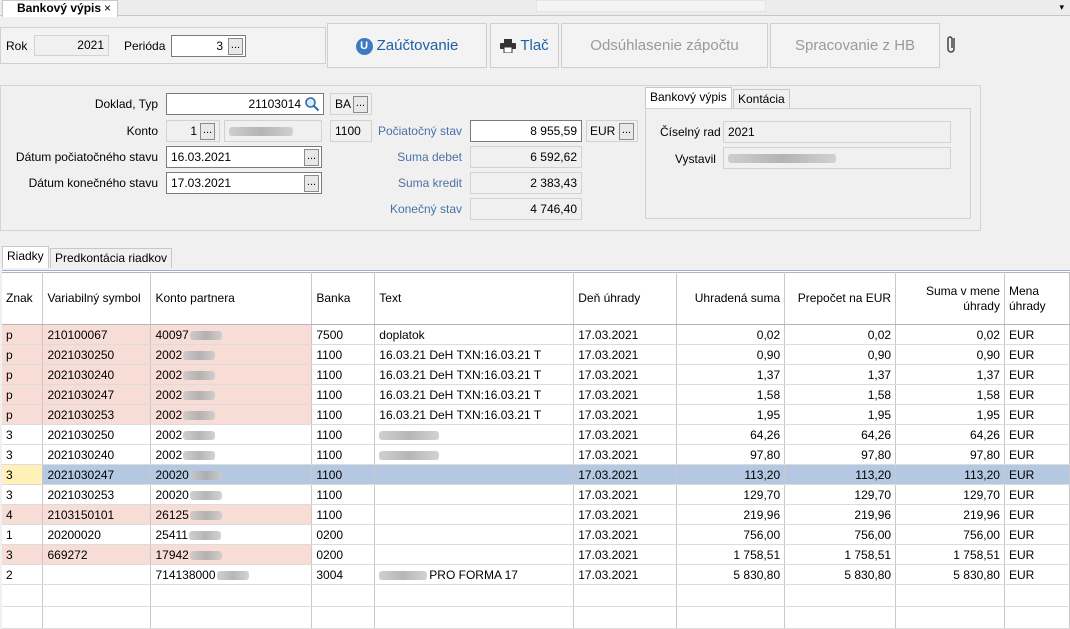 Image resolution: width=1070 pixels, height=629 pixels. Describe the element at coordinates (535, 8) in the screenshot. I see `document-tab-bar` at that location.